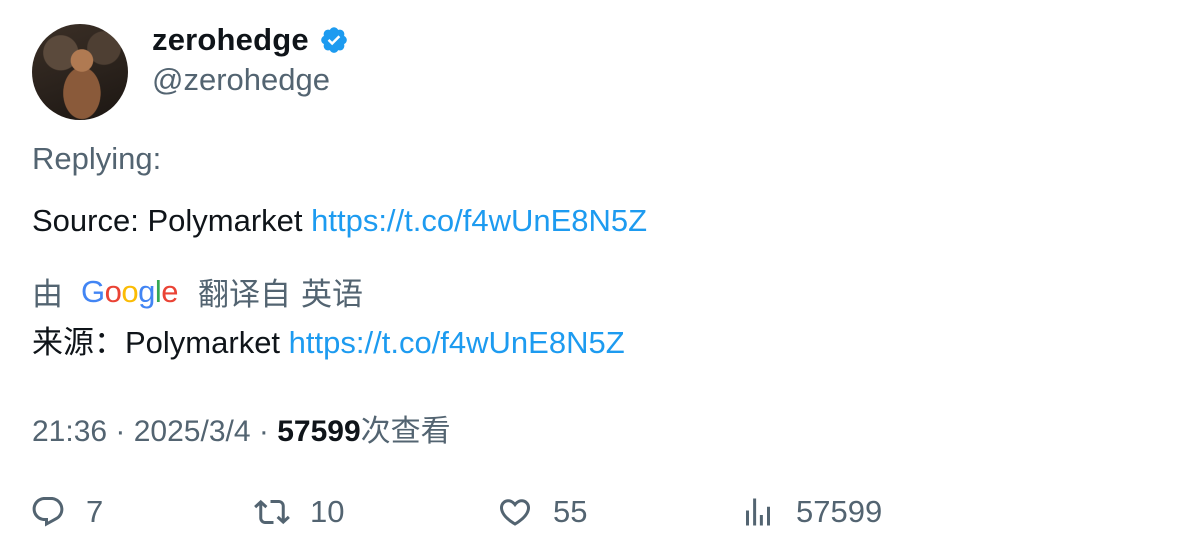 This screenshot has height=558, width=1196. I want to click on verified-badge-icon, so click(334, 40).